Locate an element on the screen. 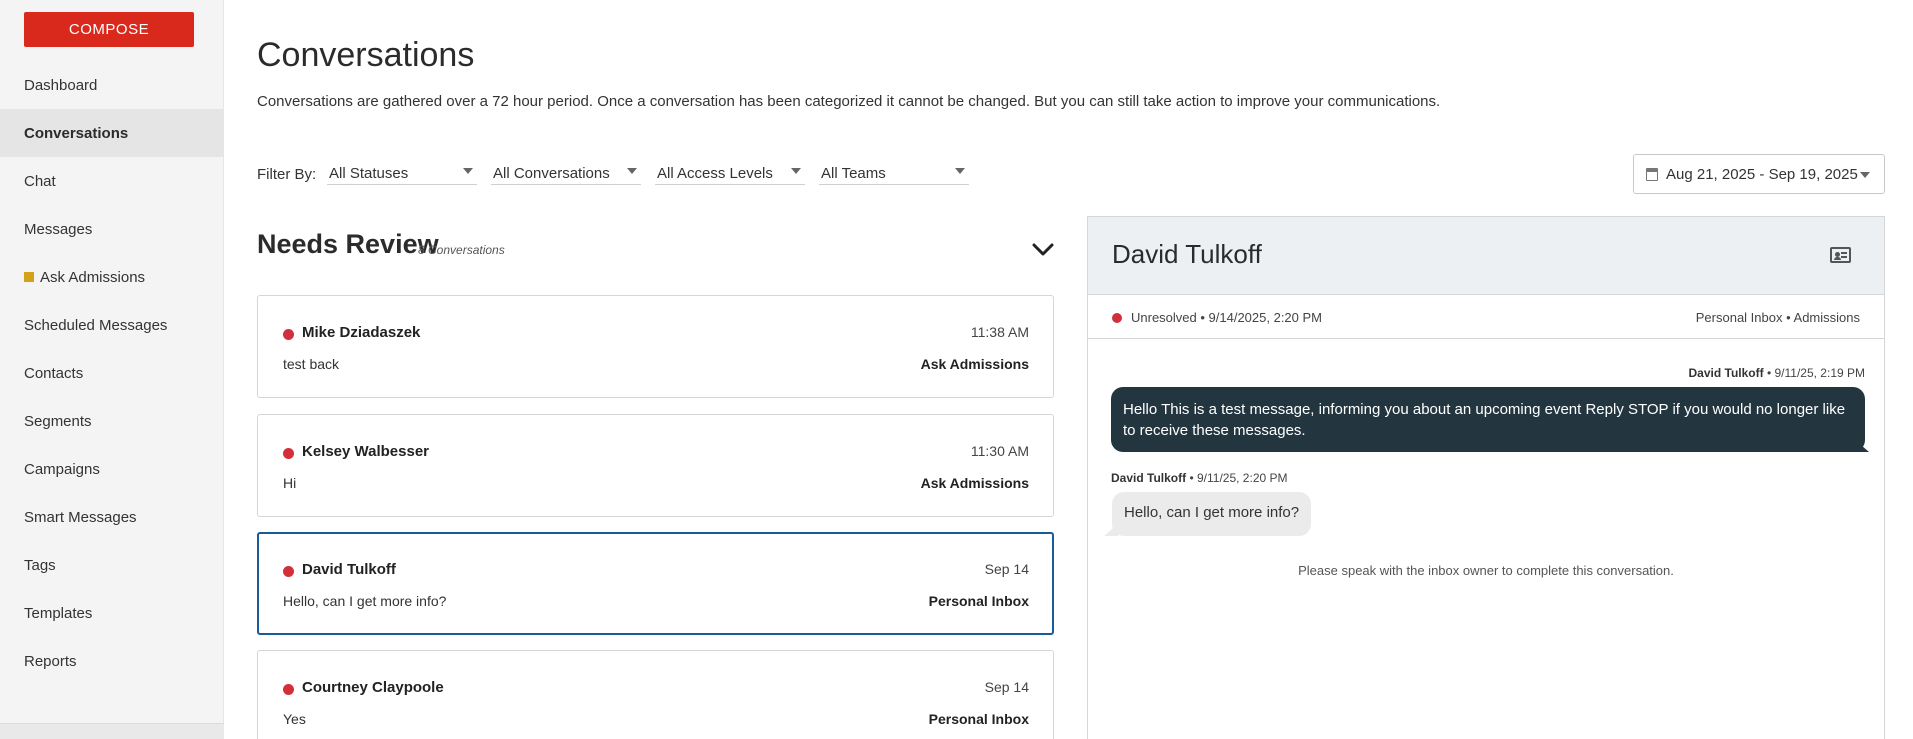 The width and height of the screenshot is (1913, 739). team-filter-select: All Teams is located at coordinates (894, 172).